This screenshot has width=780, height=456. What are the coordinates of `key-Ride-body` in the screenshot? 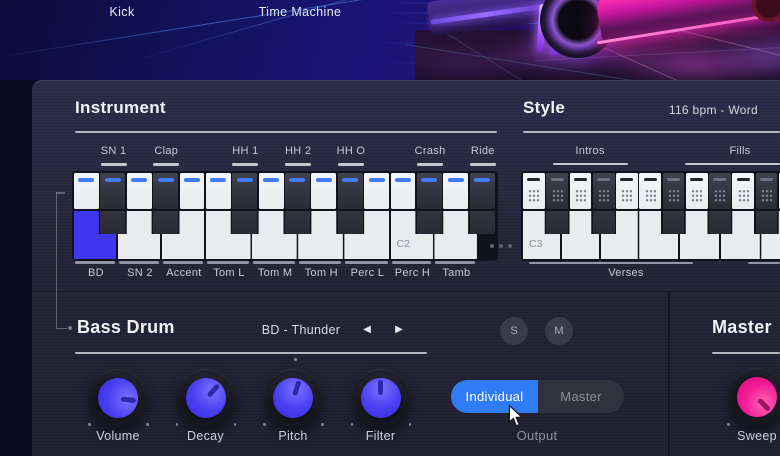 It's located at (482, 222).